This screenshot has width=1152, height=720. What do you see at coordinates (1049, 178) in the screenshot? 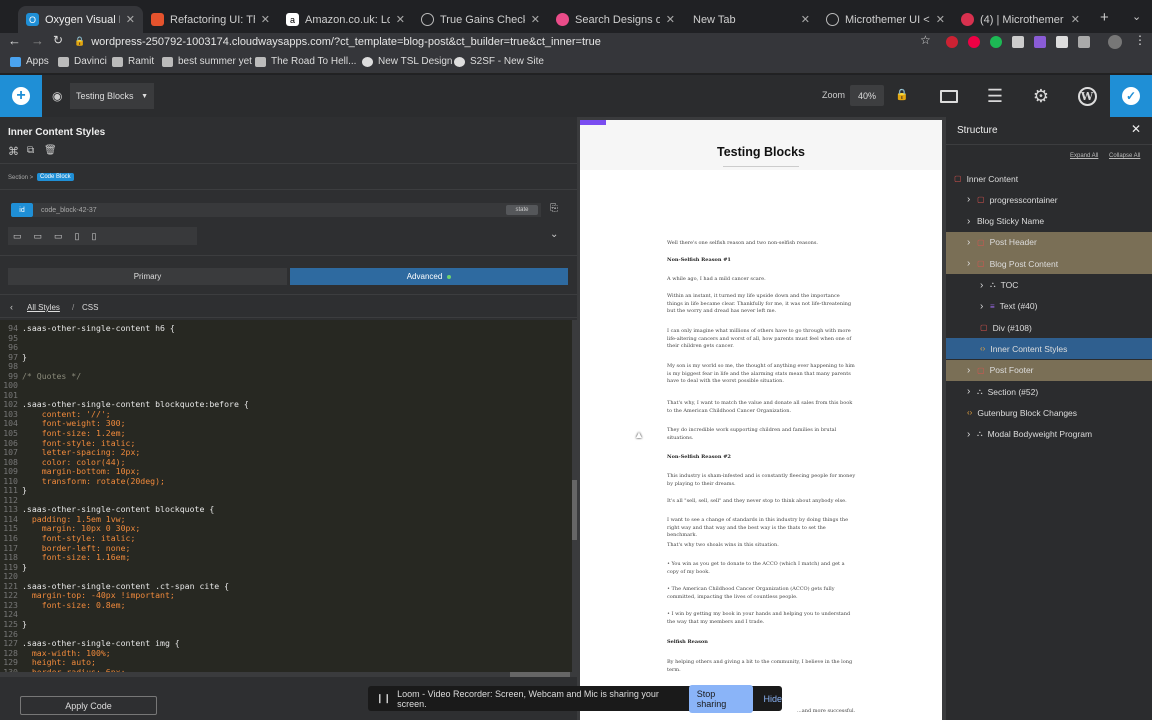
I see `structure-item: ▢ Inner Content` at bounding box center [1049, 178].